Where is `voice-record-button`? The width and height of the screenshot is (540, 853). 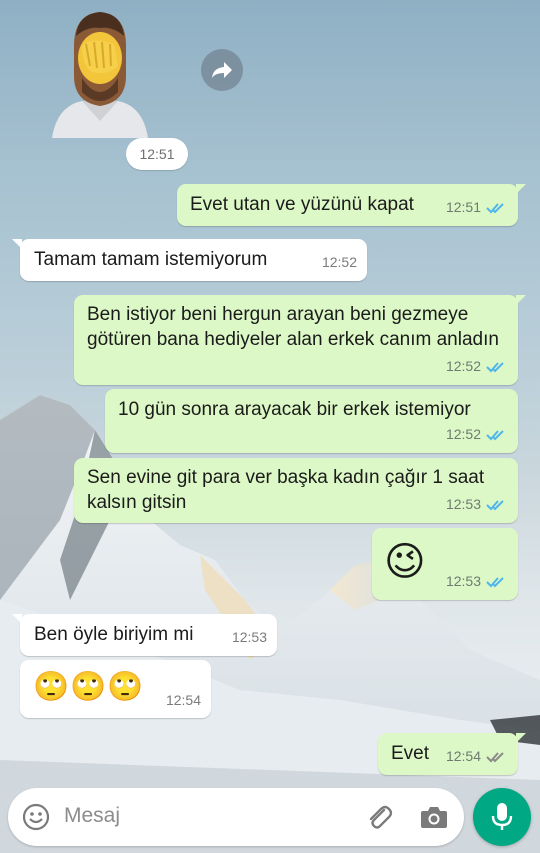
voice-record-button is located at coordinates (502, 817).